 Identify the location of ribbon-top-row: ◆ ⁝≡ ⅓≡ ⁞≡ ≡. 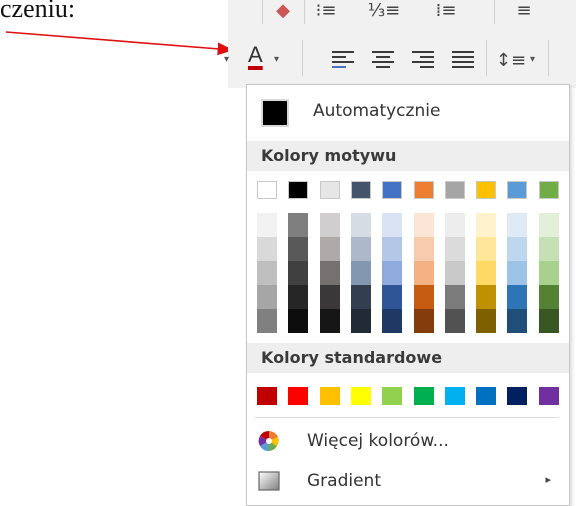
(402, 14).